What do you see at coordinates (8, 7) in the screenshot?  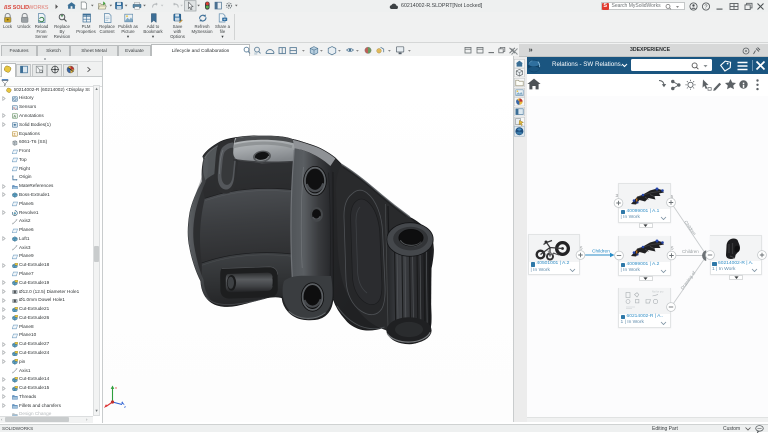 I see `svg-text: ßS` at bounding box center [8, 7].